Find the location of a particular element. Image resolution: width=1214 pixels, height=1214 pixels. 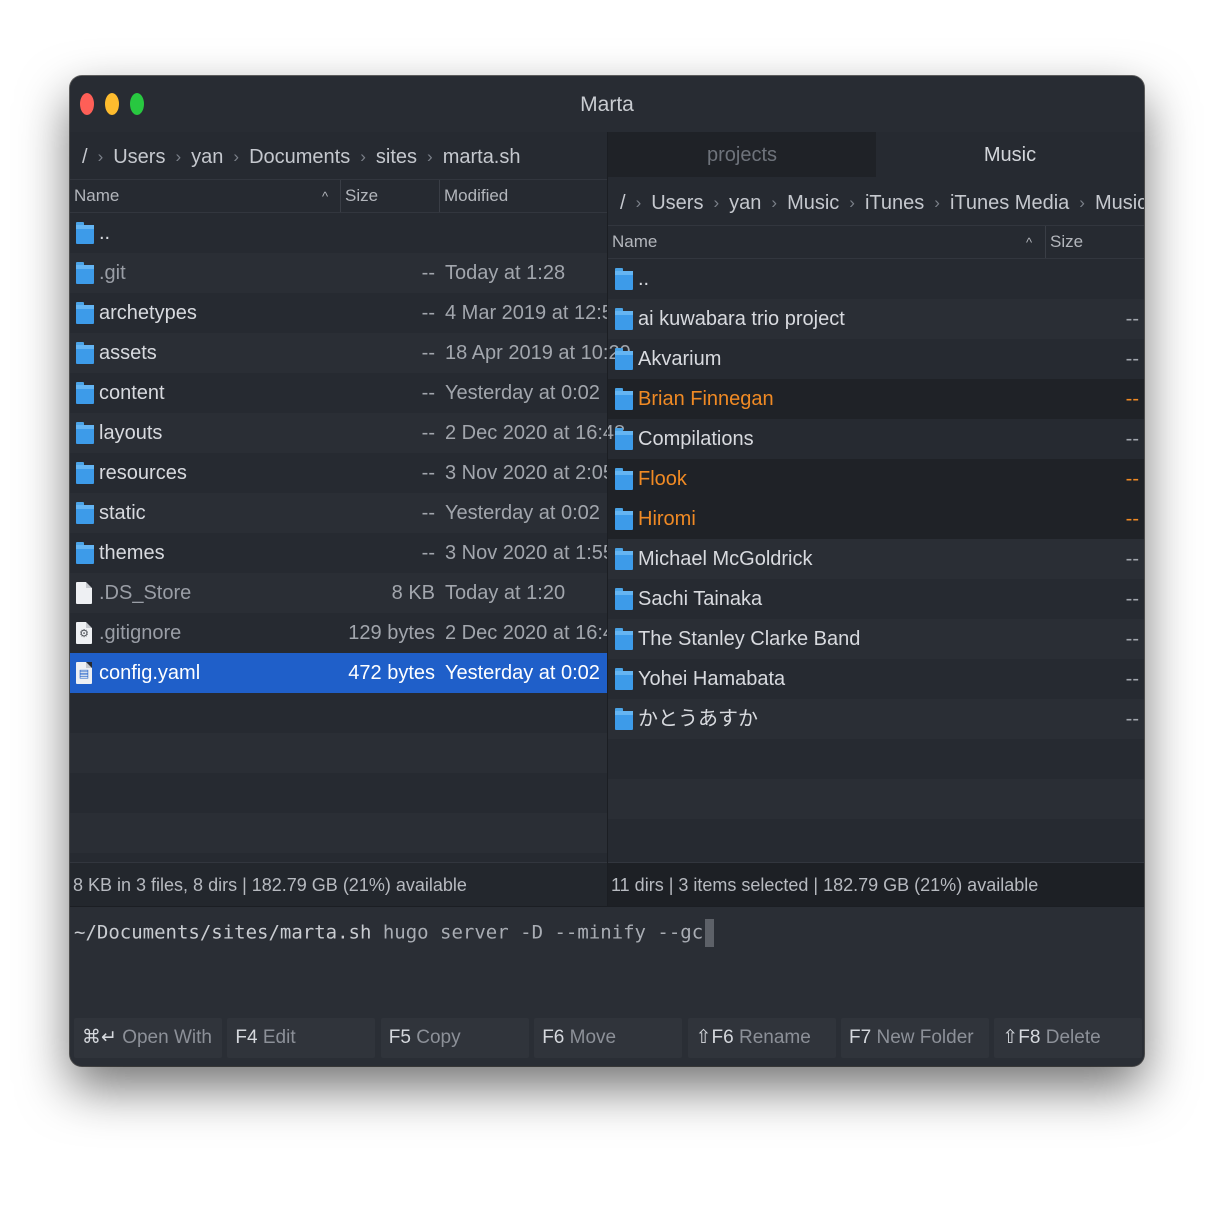

file-row: layouts -- 2 Dec 2020 at 16:48 is located at coordinates (347, 433).